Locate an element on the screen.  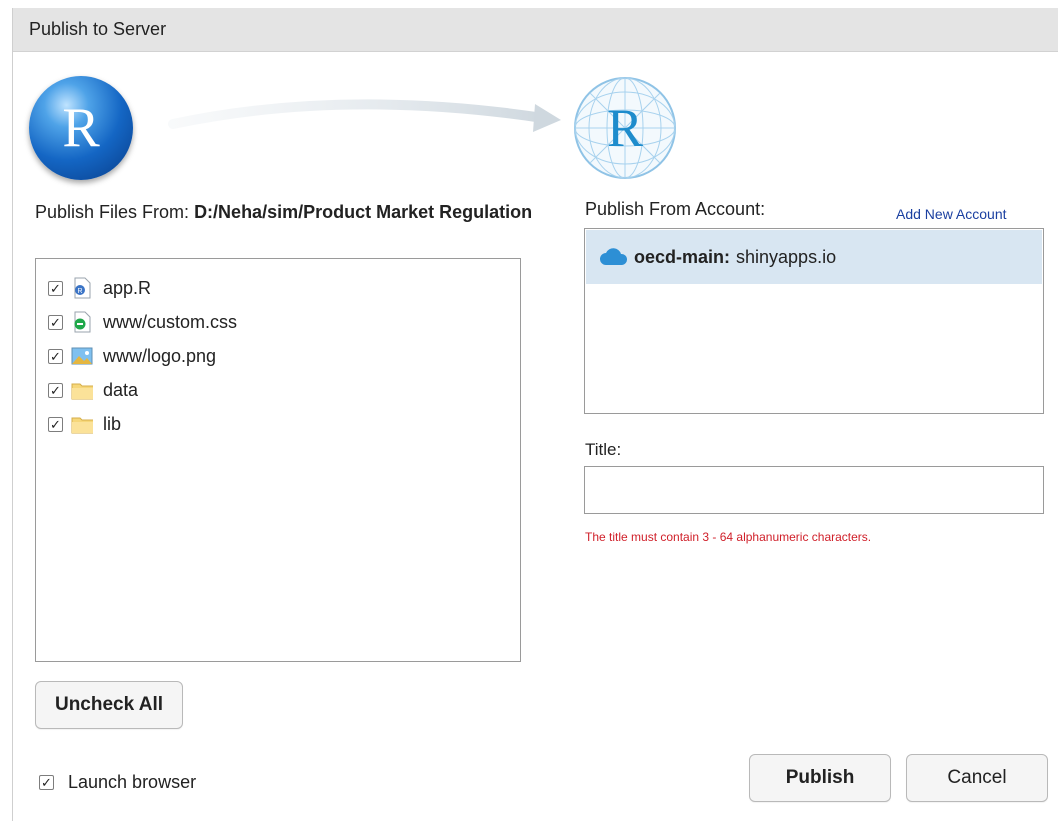
file-row-lib: ✓ lib is located at coordinates (84, 424).